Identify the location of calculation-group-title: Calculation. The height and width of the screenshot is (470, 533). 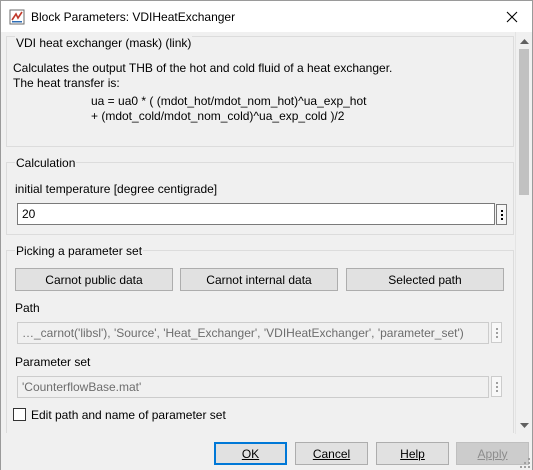
(46, 163).